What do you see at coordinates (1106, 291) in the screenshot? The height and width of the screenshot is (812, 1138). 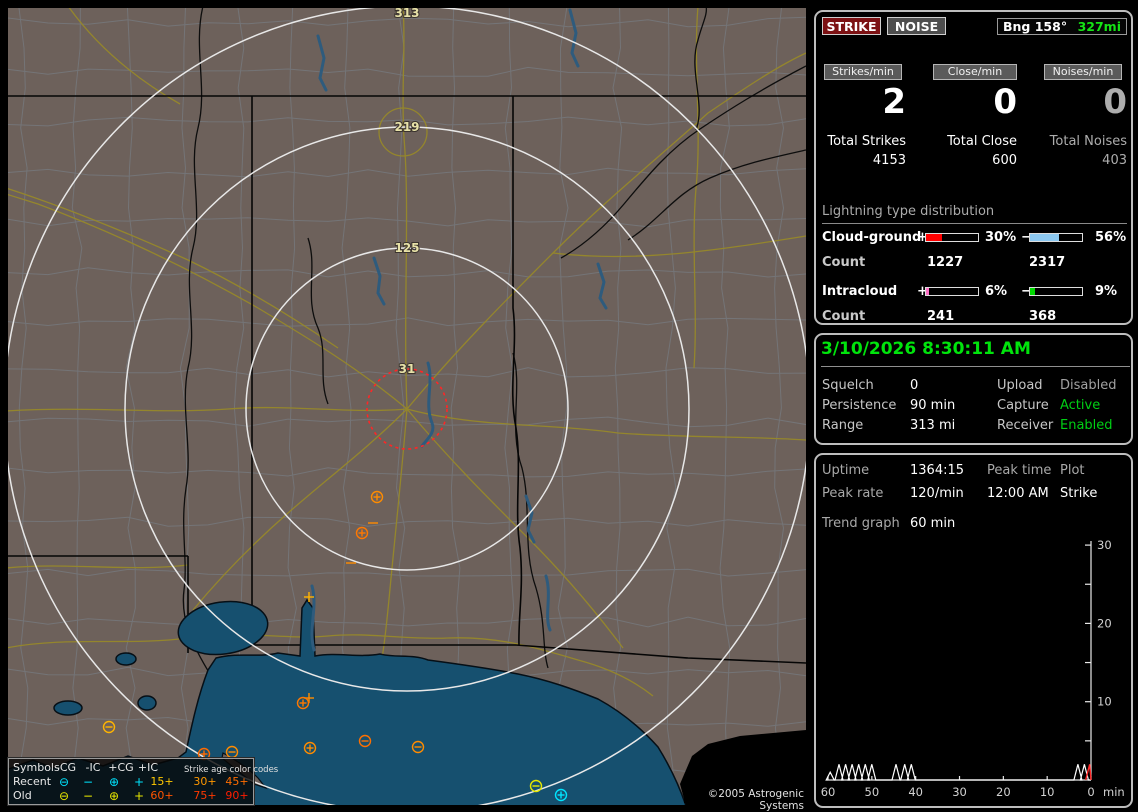 I see `ic-negative-pct: 9%` at bounding box center [1106, 291].